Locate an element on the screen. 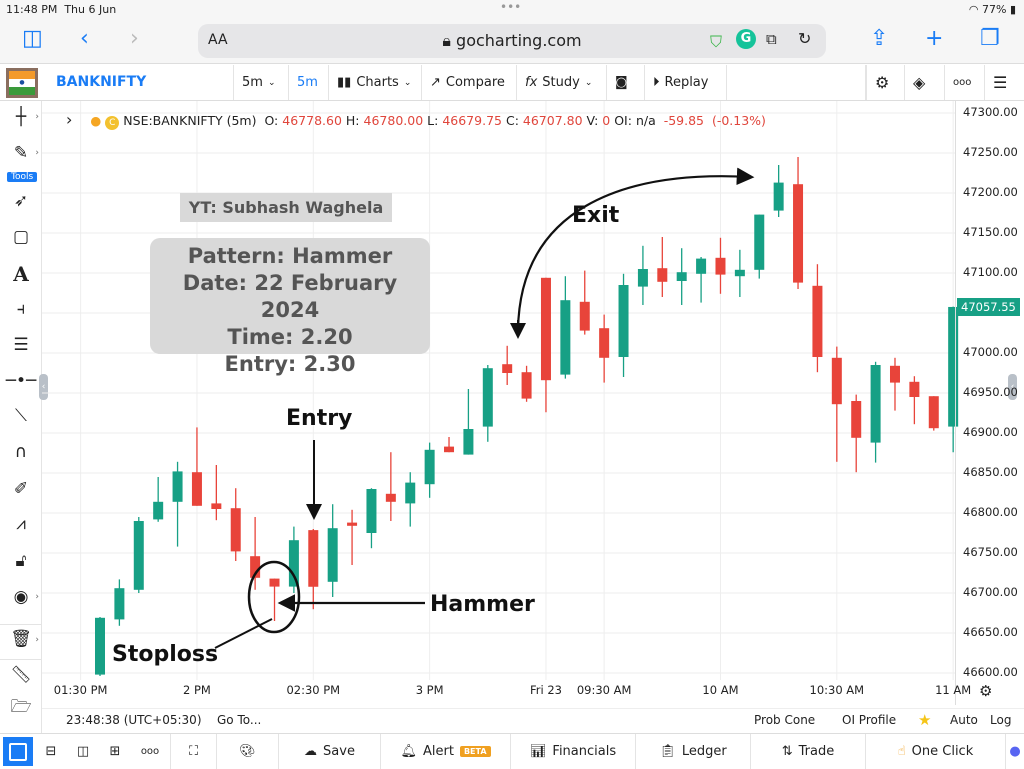  volume-value: 0 is located at coordinates (606, 120).